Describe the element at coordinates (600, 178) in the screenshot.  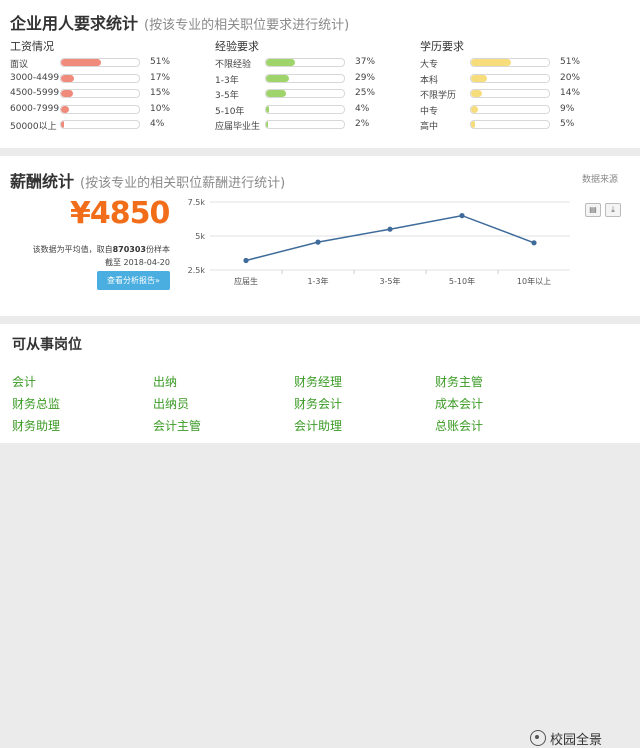
I see `data-source-link: 数据来源` at that location.